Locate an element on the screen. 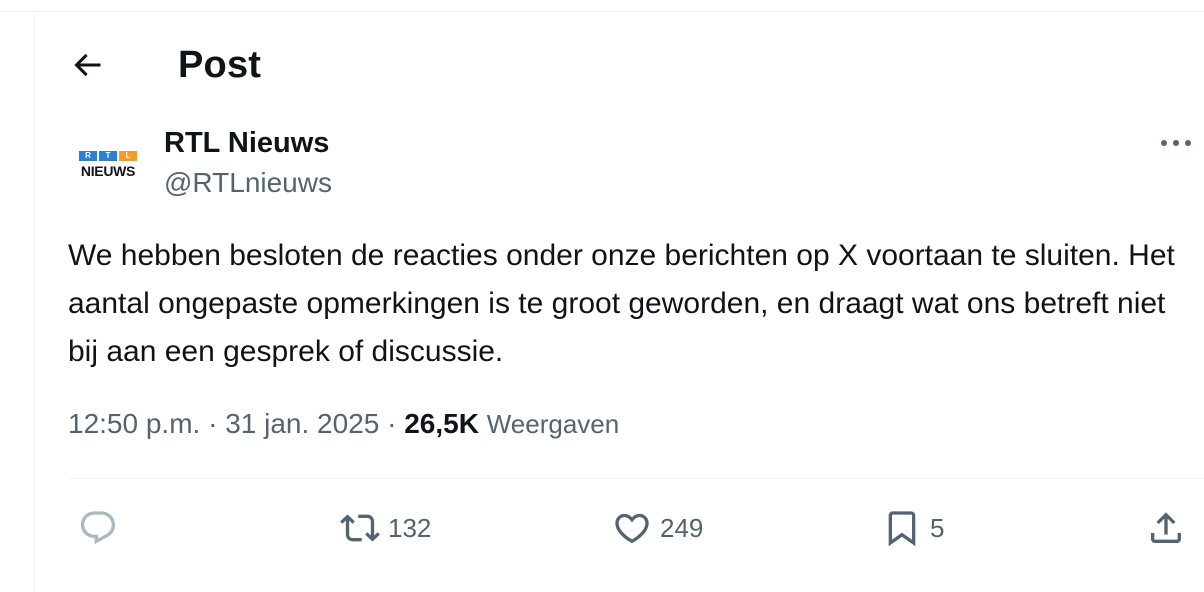  logo-letter-l: L is located at coordinates (128, 156).